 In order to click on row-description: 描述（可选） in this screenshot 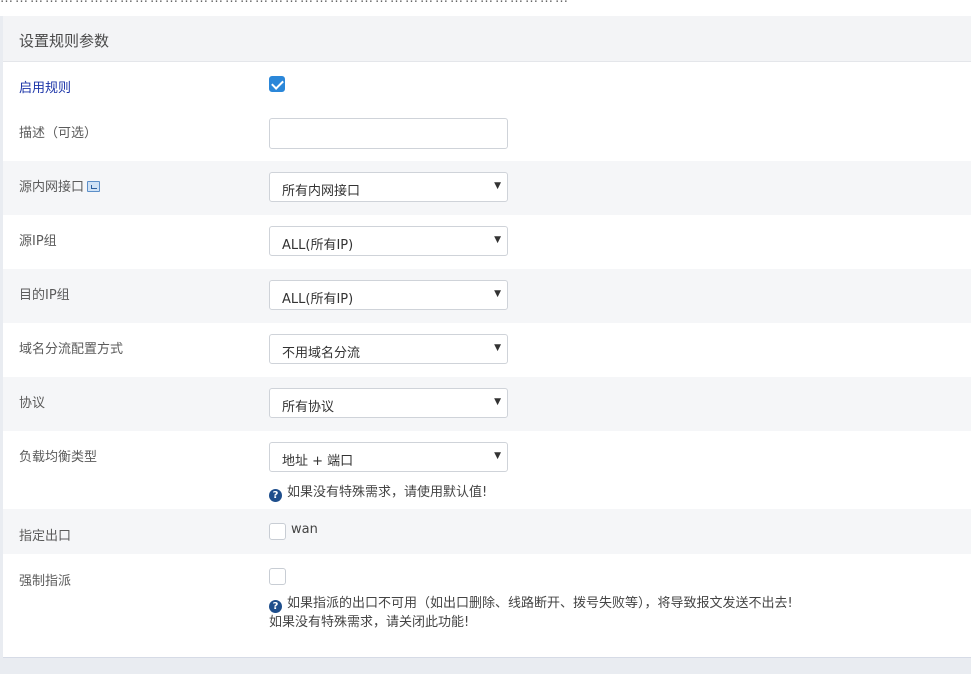, I will do `click(487, 133)`.